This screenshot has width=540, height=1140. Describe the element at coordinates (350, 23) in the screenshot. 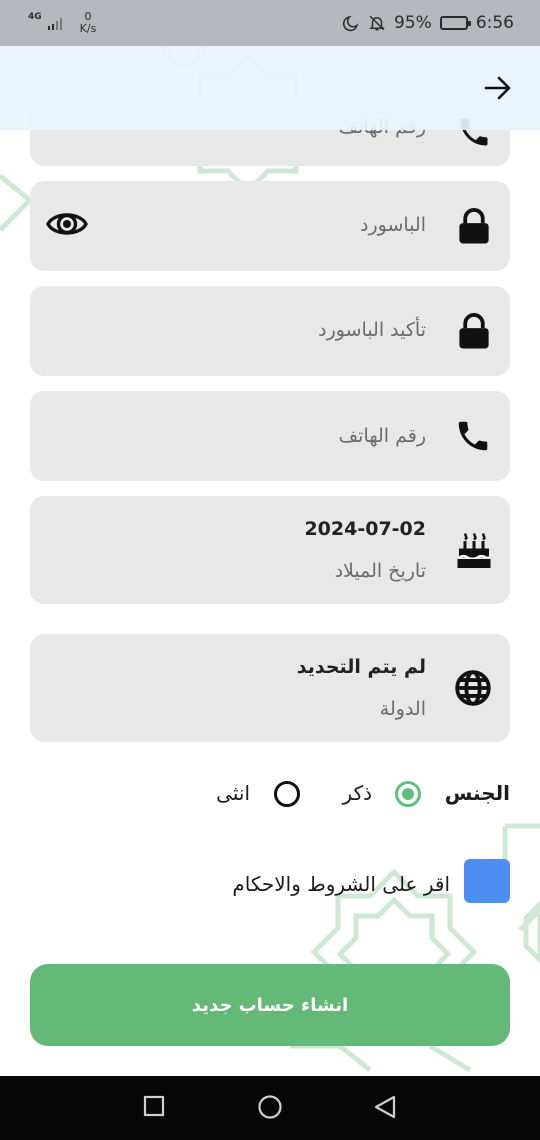

I see `moon-icon` at that location.